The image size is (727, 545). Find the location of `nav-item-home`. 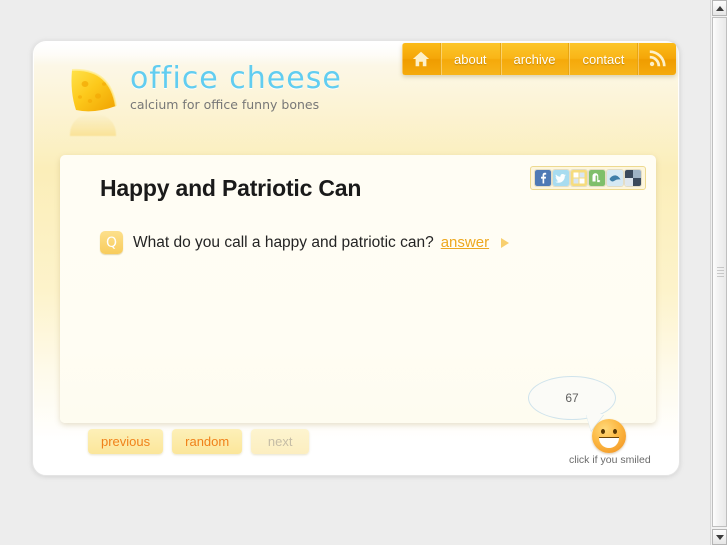

nav-item-home is located at coordinates (421, 59).